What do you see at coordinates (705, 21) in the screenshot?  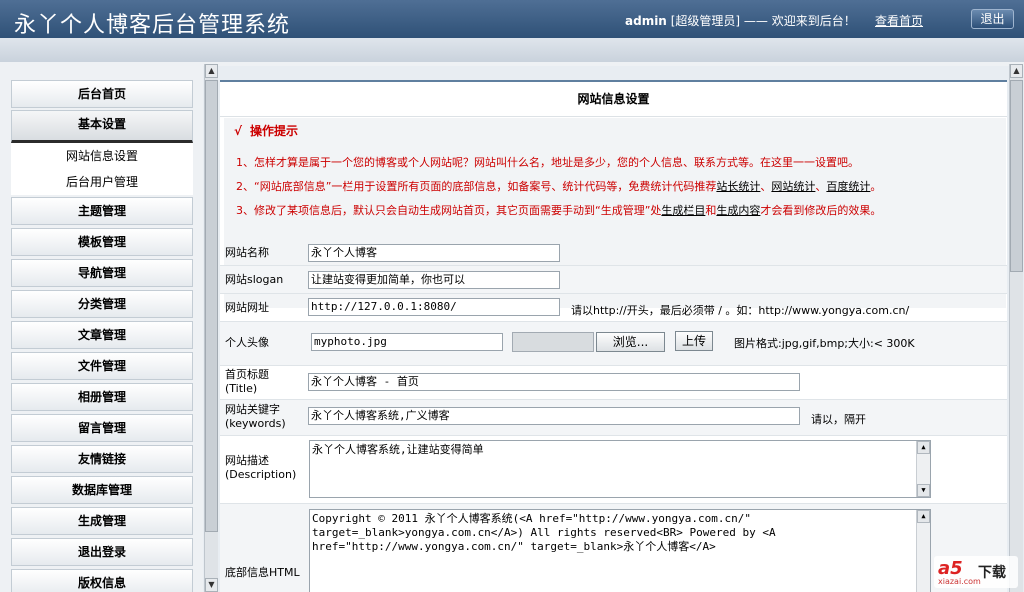 I see `user-role: [超级管理员]` at bounding box center [705, 21].